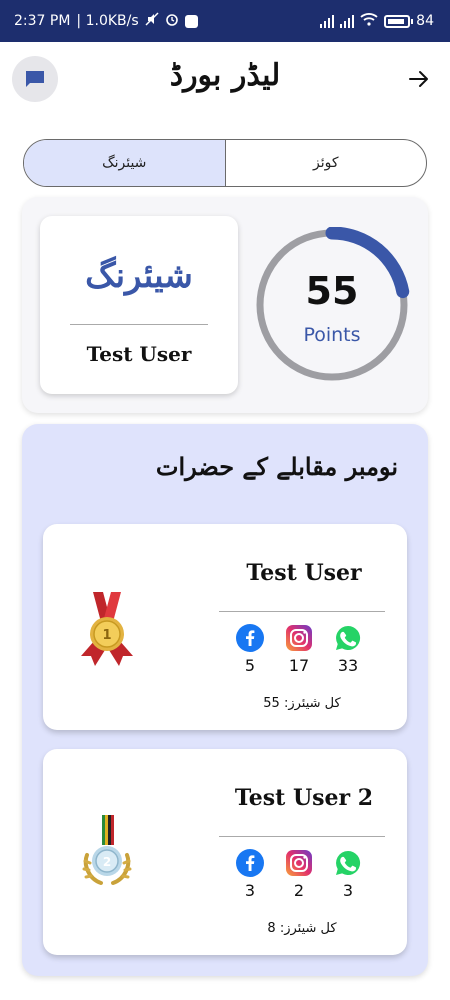 This screenshot has height=1000, width=450. I want to click on silver-medal-icon: 2, so click(107, 850).